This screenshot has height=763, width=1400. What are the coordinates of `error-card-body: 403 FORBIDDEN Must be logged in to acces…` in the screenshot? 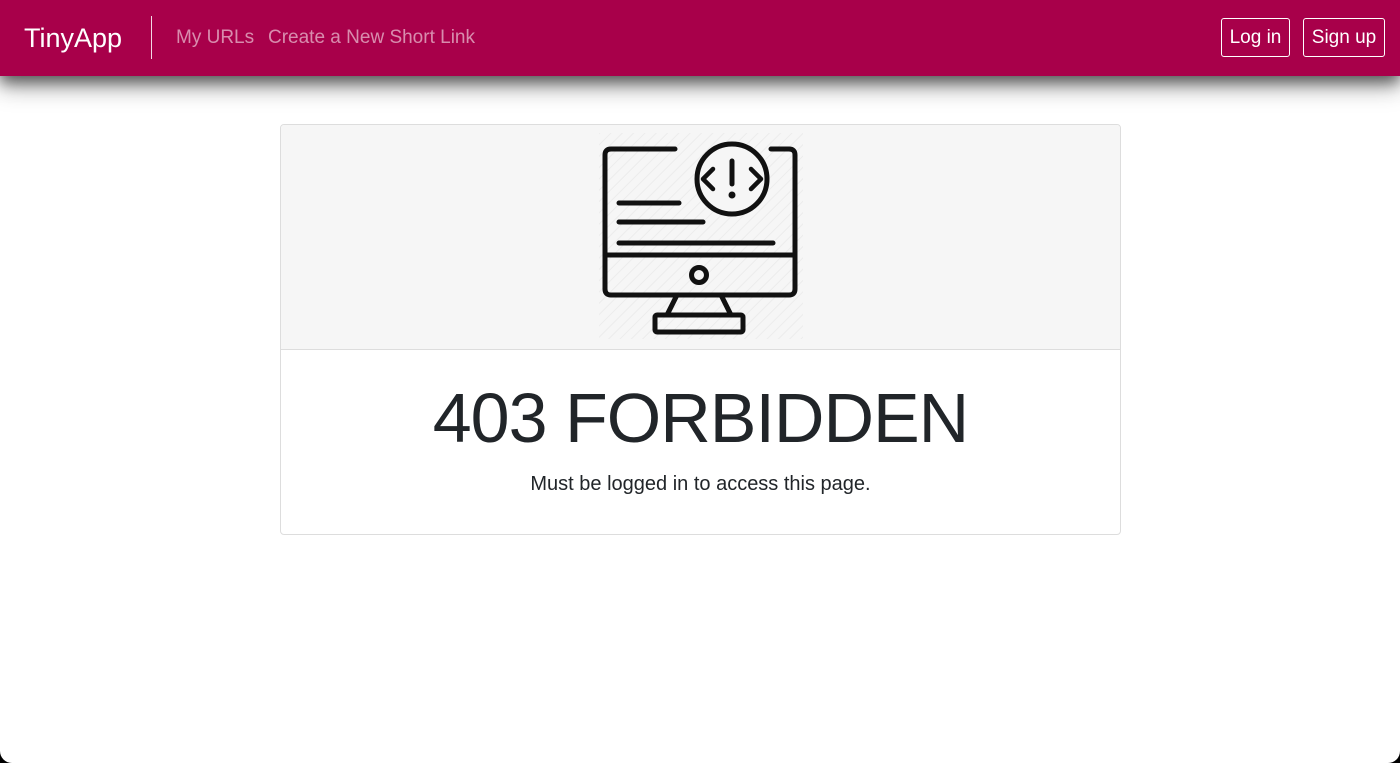 It's located at (700, 442).